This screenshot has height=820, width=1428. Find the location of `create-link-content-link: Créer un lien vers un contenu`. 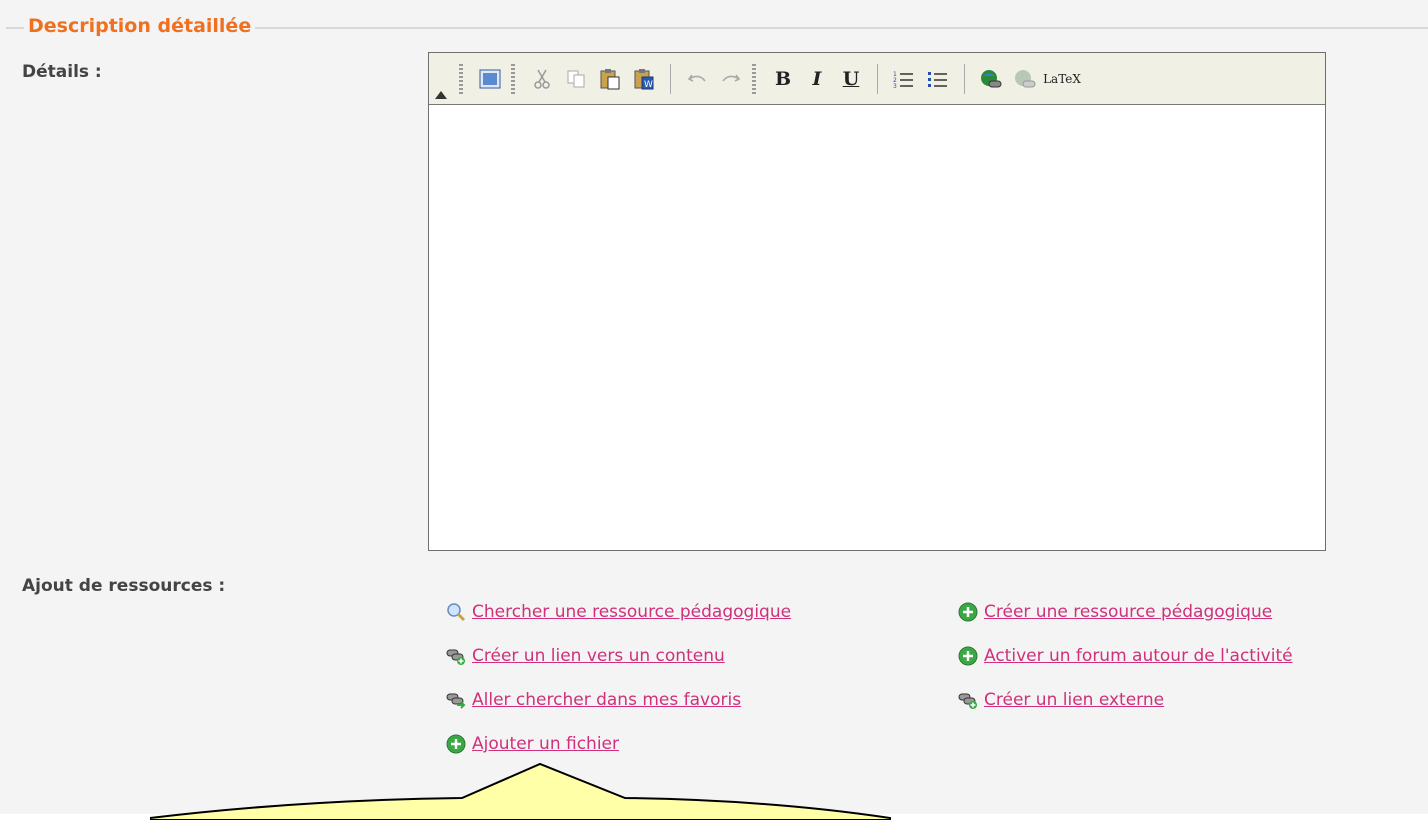

create-link-content-link: Créer un lien vers un contenu is located at coordinates (585, 656).